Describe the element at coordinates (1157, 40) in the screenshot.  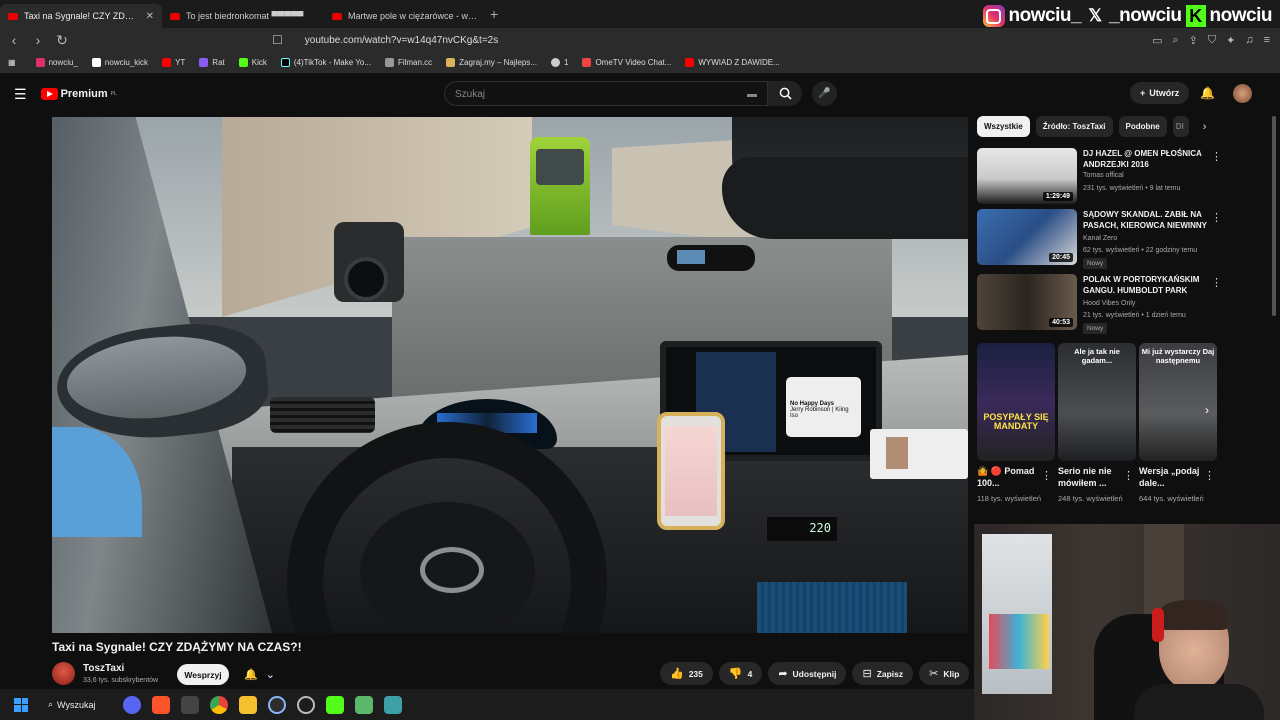
I see `cast-icon: ▭` at that location.